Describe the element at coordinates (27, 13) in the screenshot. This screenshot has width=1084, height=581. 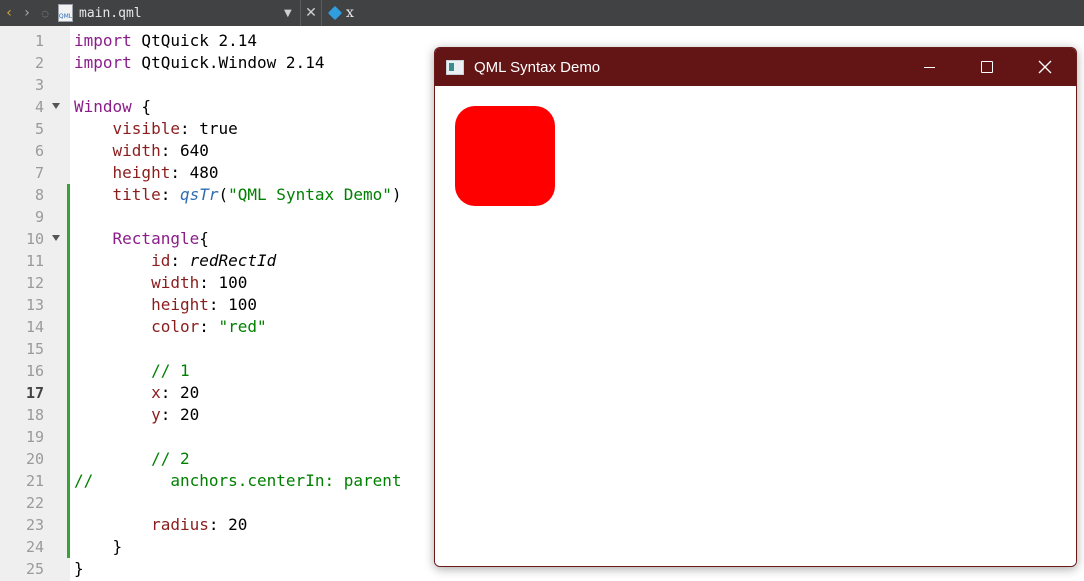
I see `forward-arrow-icon: ›` at that location.